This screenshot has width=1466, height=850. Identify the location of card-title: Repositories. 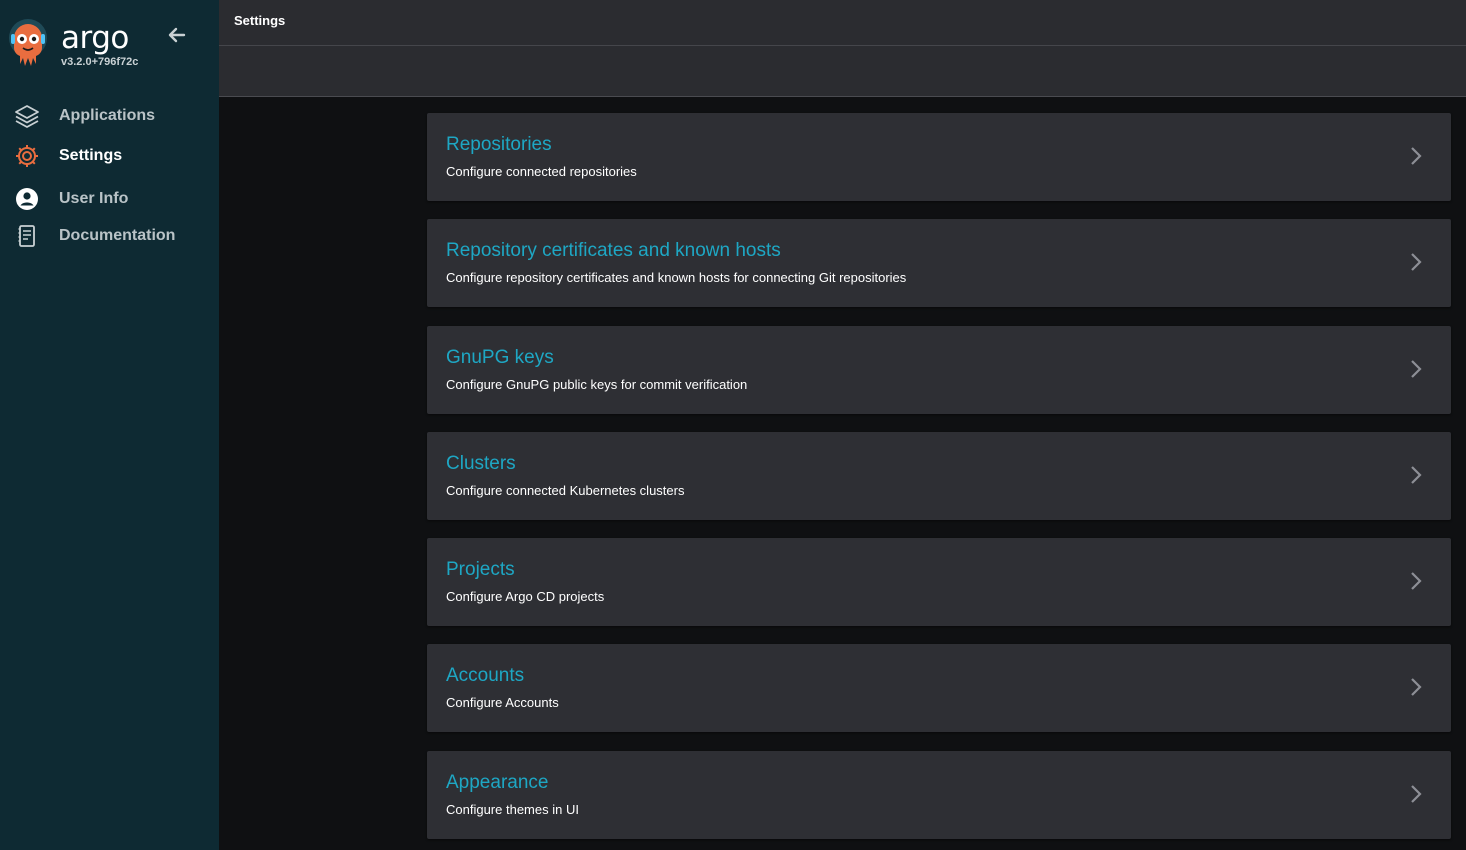
(499, 144).